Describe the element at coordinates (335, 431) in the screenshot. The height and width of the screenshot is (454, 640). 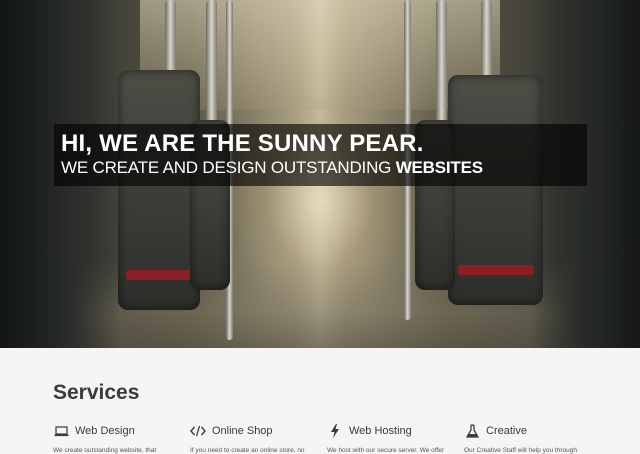
I see `bolt-icon` at that location.